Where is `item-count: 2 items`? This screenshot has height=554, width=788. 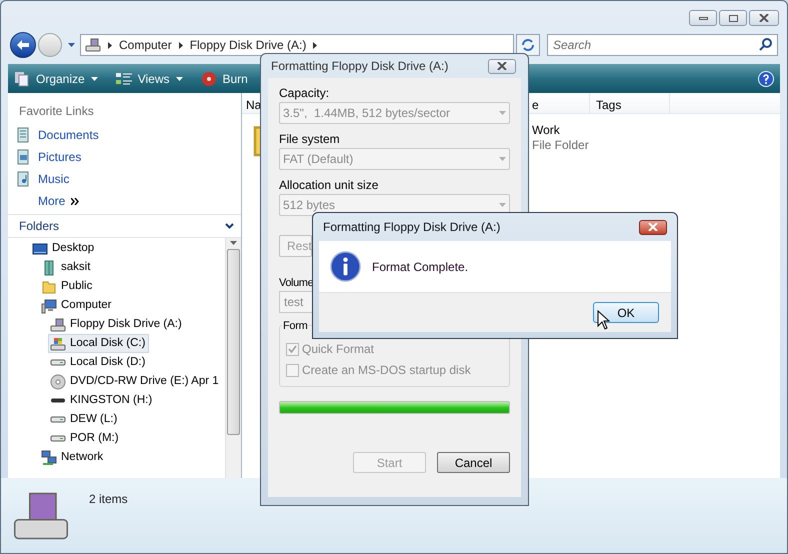
item-count: 2 items is located at coordinates (108, 499).